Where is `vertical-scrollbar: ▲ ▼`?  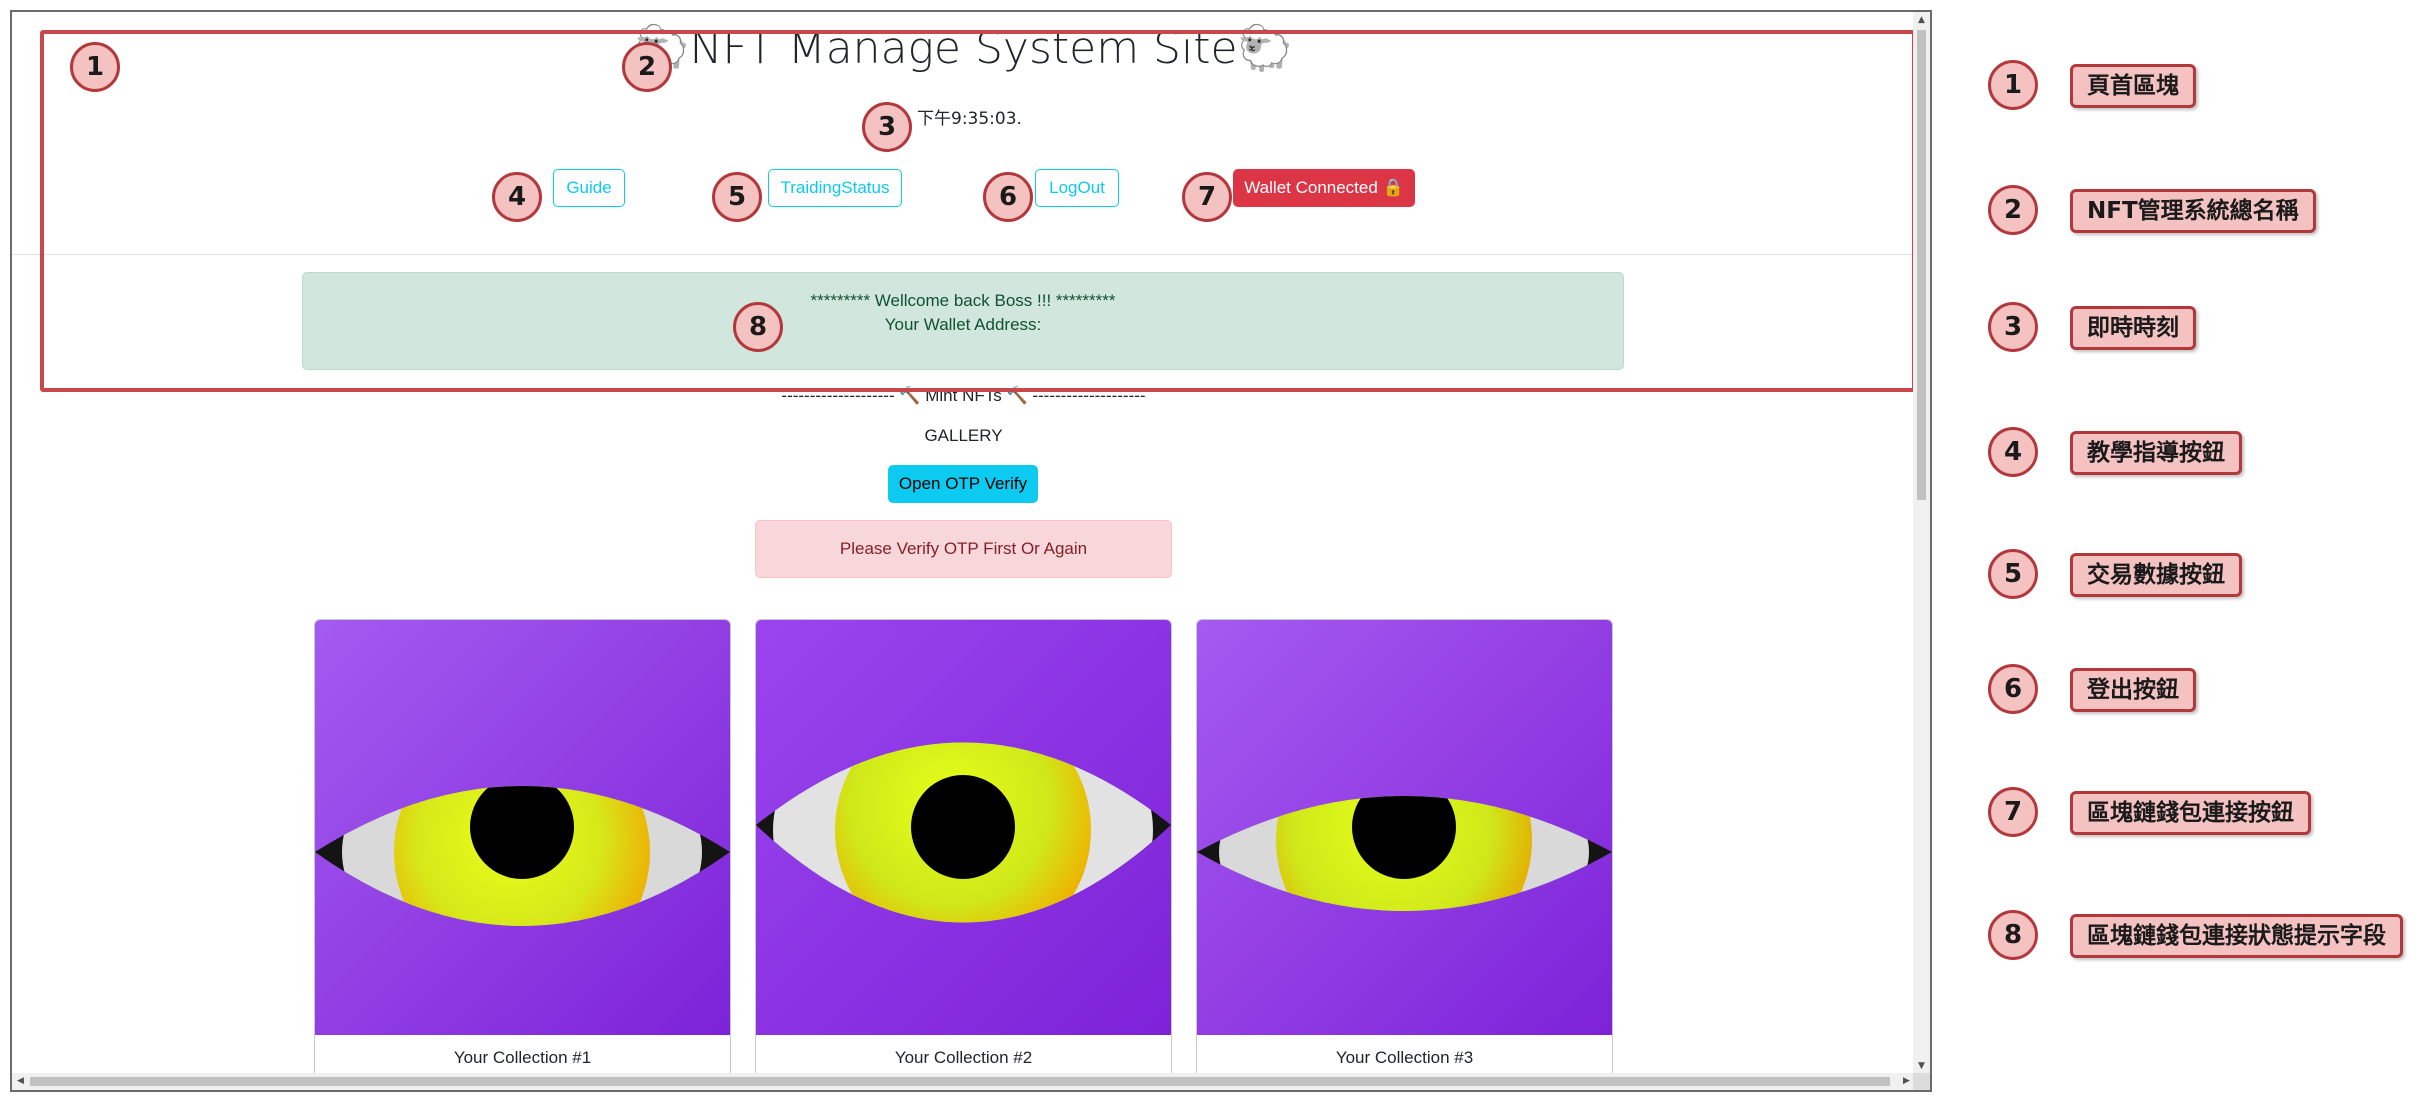
vertical-scrollbar: ▲ ▼ is located at coordinates (1921, 543).